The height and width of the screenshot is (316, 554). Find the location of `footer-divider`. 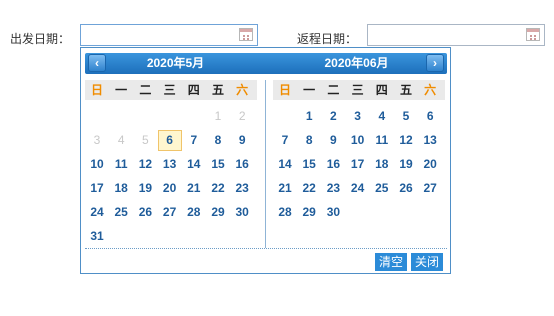

footer-divider is located at coordinates (266, 248).